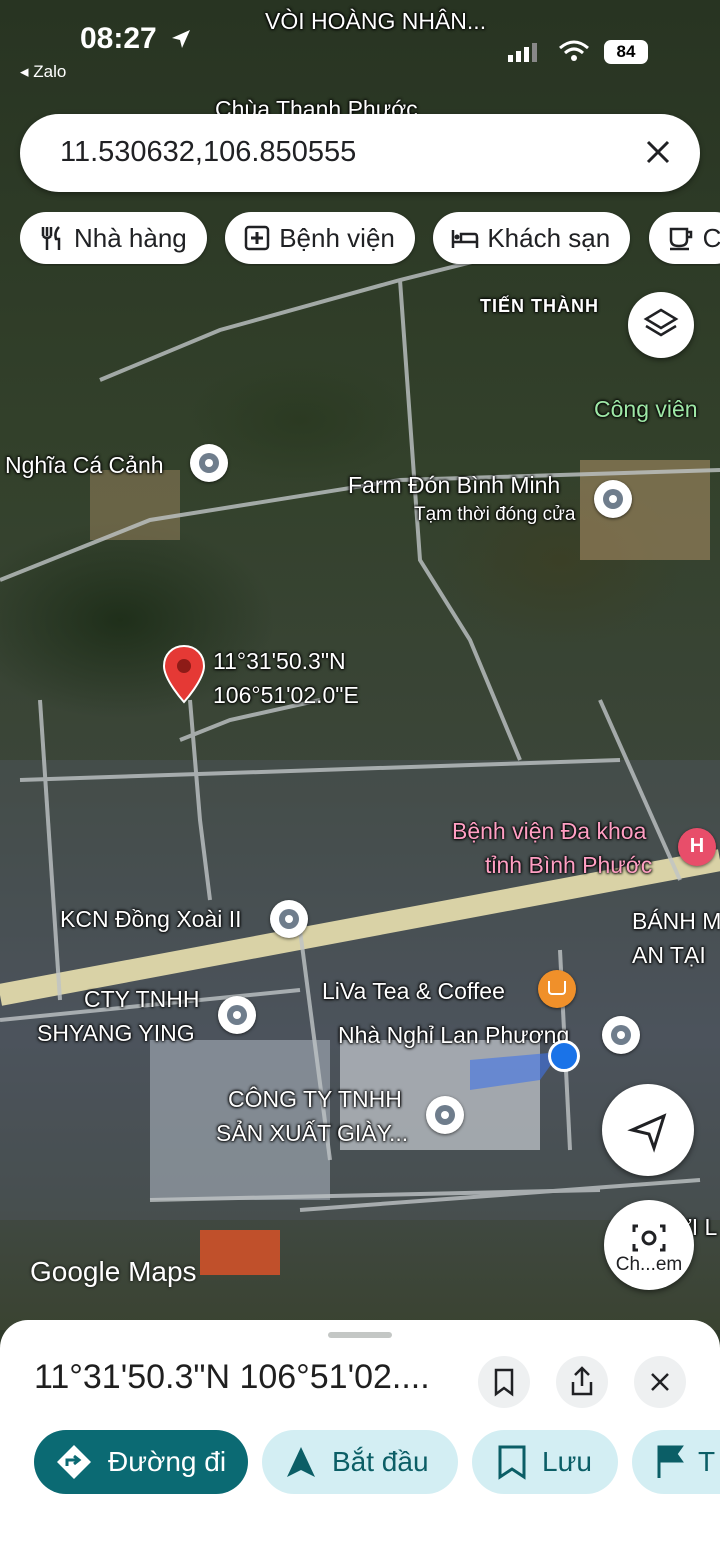  I want to click on chip-label: C, so click(711, 237).